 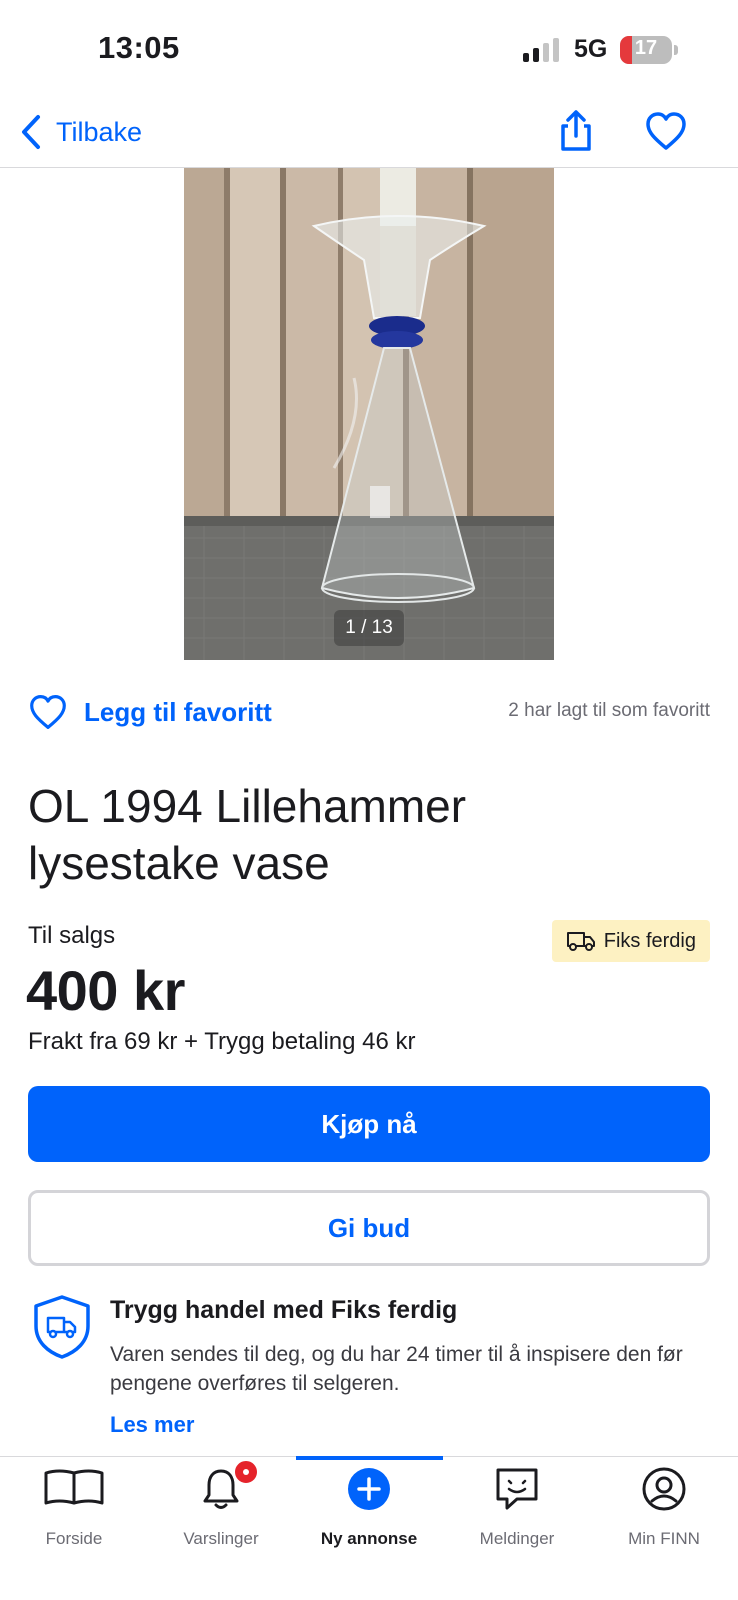 What do you see at coordinates (609, 710) in the screenshot?
I see `favorite-count: 2 har lagt til som favoritt` at bounding box center [609, 710].